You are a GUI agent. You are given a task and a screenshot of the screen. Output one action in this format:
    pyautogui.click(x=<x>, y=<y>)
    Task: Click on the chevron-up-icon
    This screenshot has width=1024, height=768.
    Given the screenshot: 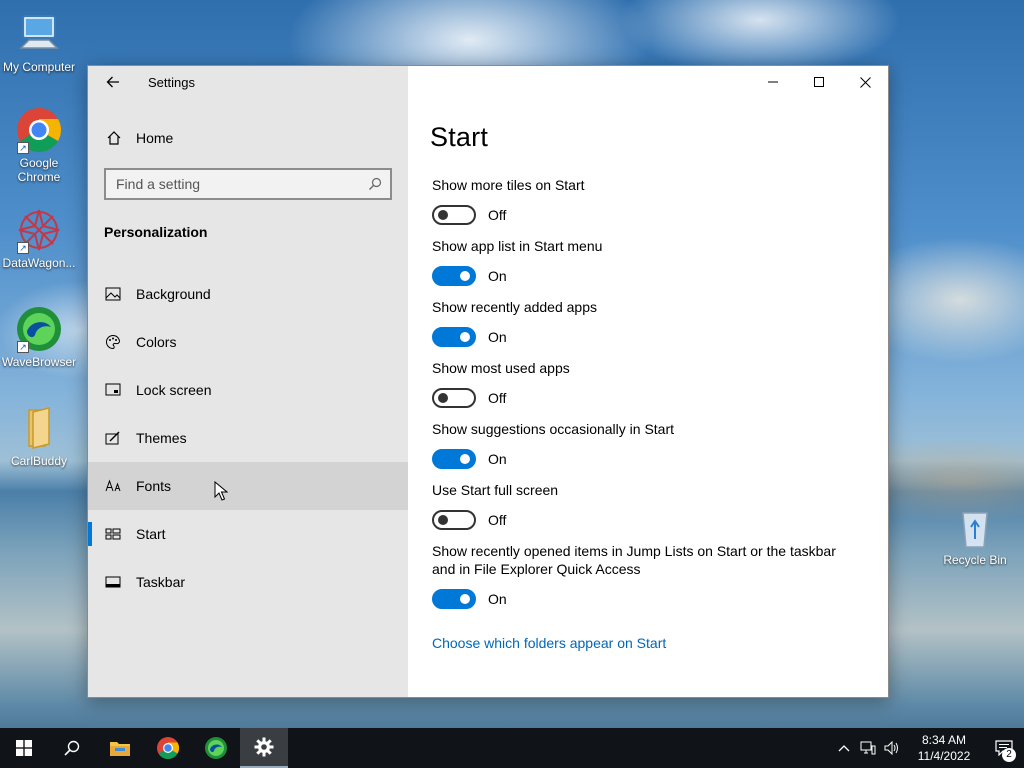 What is the action you would take?
    pyautogui.click(x=844, y=748)
    